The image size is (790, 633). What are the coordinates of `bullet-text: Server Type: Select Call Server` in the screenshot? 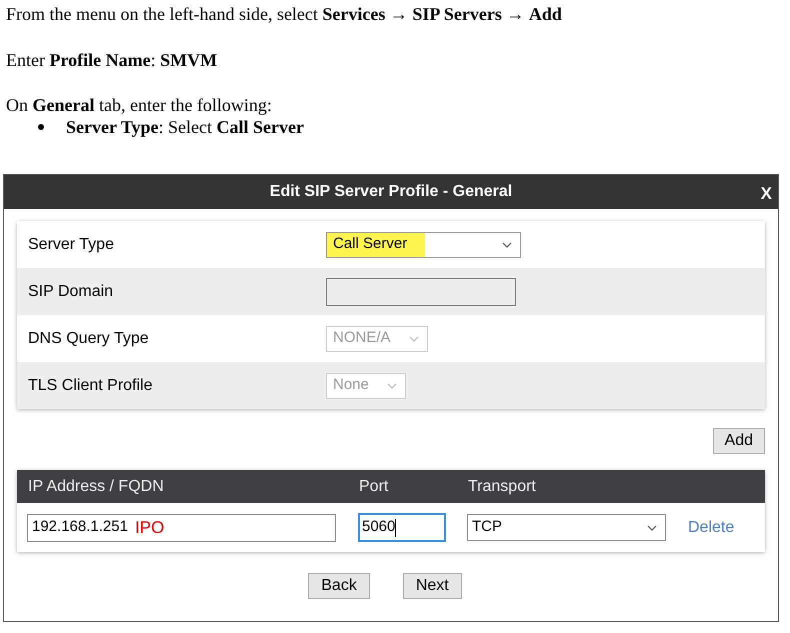 It's located at (185, 127).